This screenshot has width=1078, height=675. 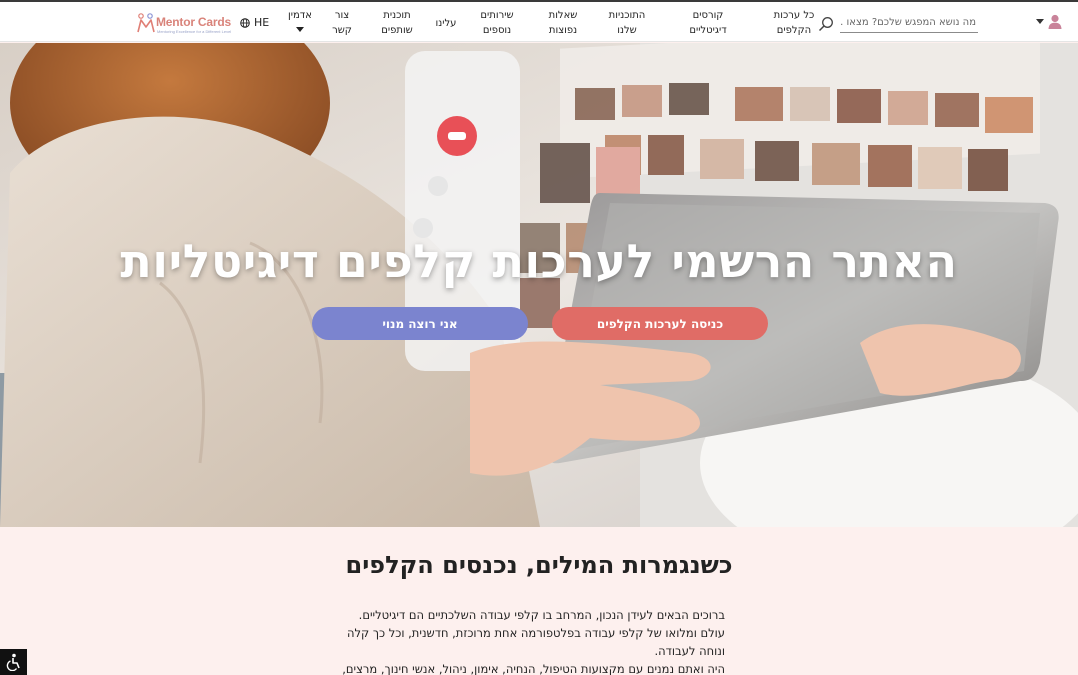 What do you see at coordinates (342, 23) in the screenshot?
I see `nav-contact: צור קשר` at bounding box center [342, 23].